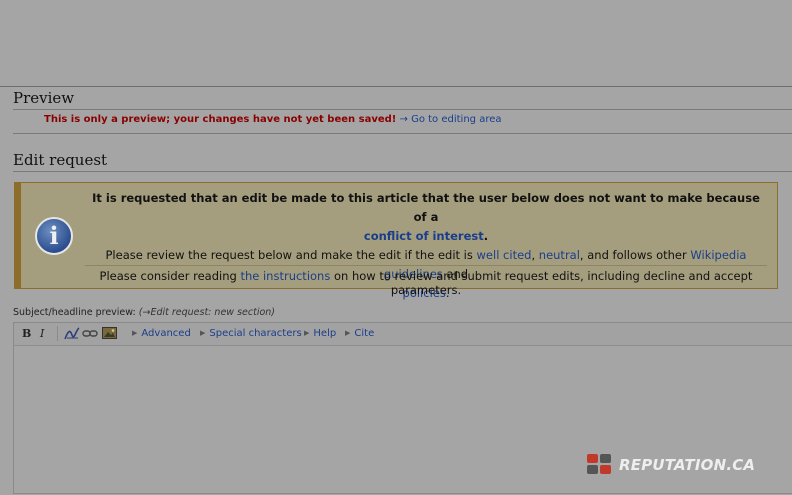 This screenshot has width=792, height=495. What do you see at coordinates (320, 333) in the screenshot?
I see `help-tab: ▶ Help` at bounding box center [320, 333].